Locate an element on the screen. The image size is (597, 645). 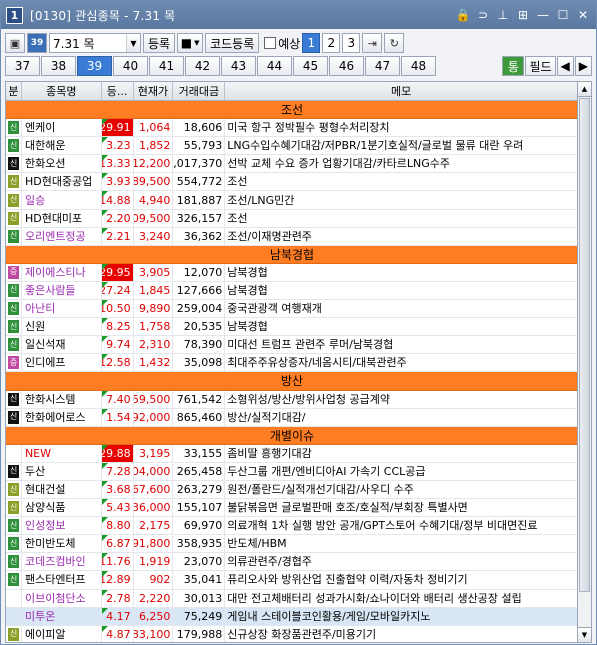
stock-name: 한화에어로스 is located at coordinates (62, 417).